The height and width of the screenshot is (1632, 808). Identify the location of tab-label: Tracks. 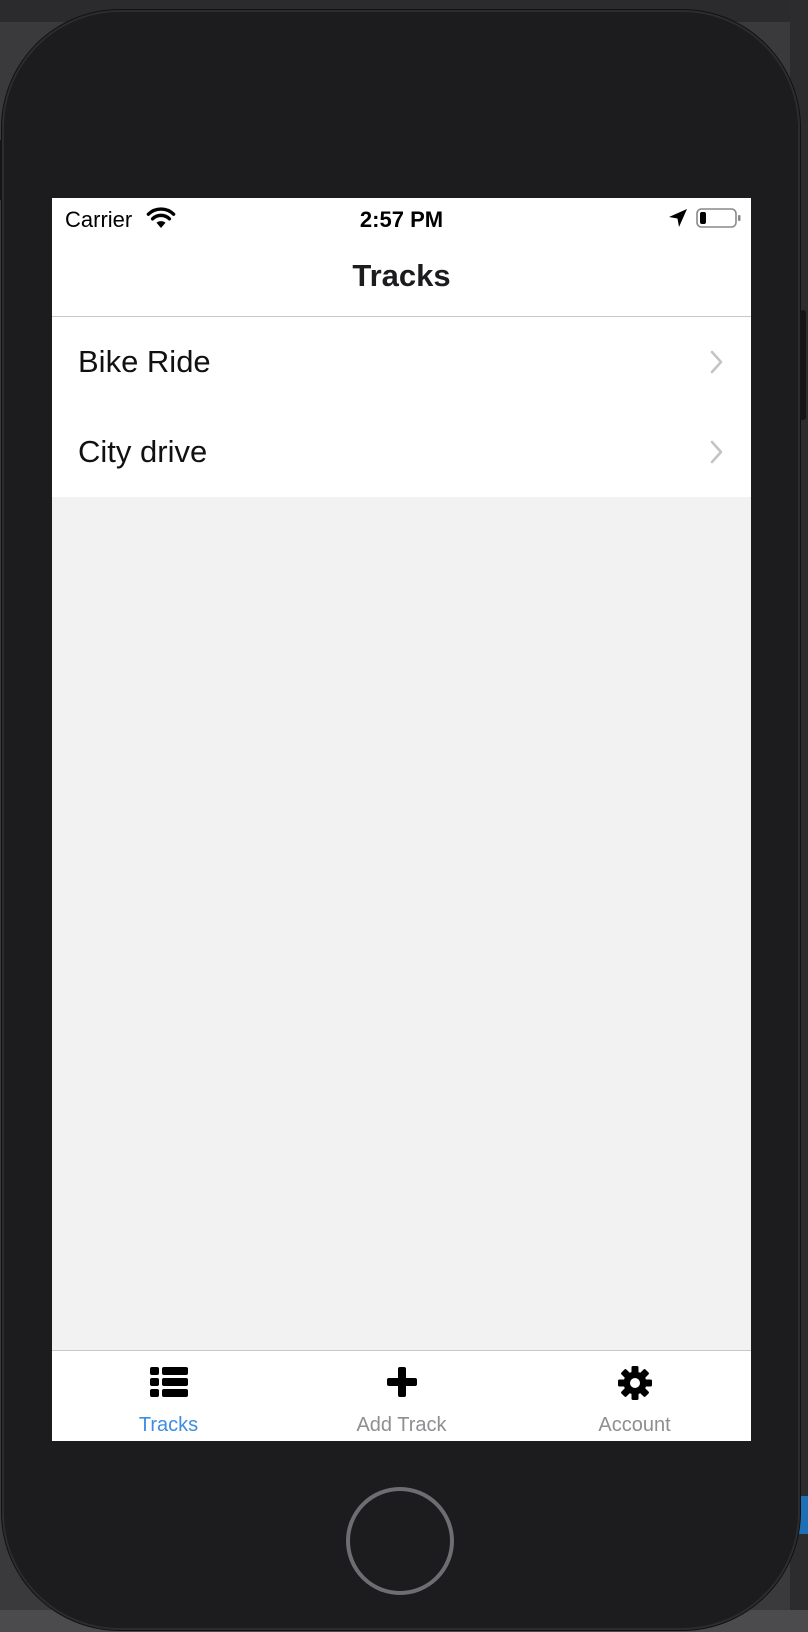
(168, 1425).